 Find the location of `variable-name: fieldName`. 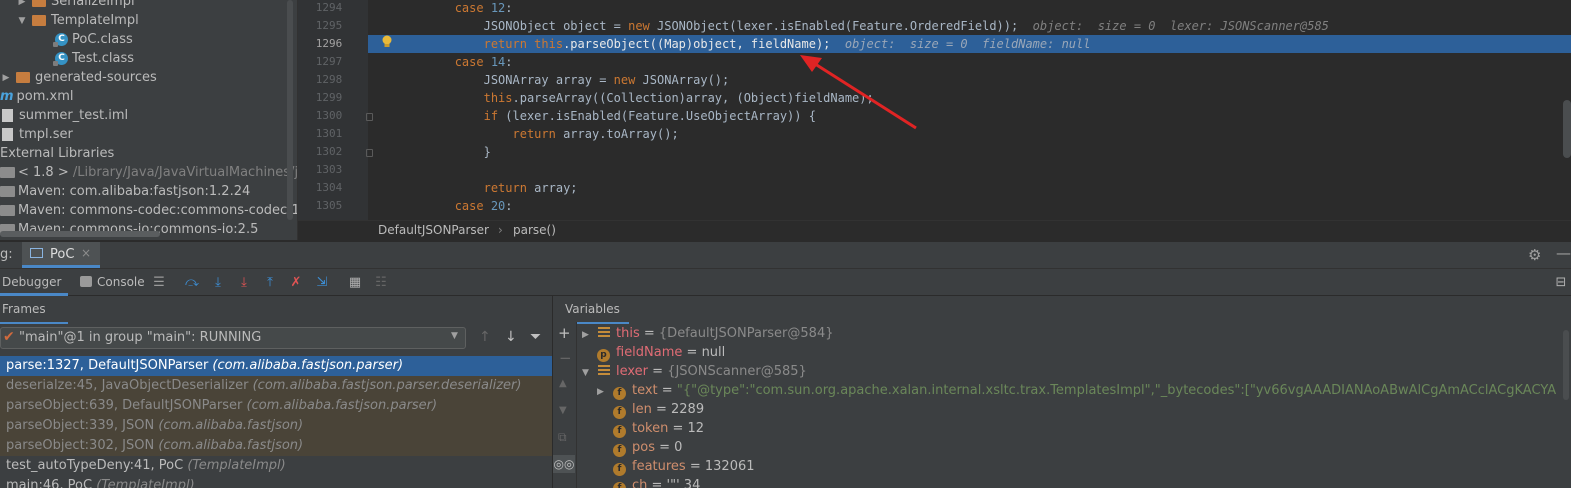

variable-name: fieldName is located at coordinates (649, 352).